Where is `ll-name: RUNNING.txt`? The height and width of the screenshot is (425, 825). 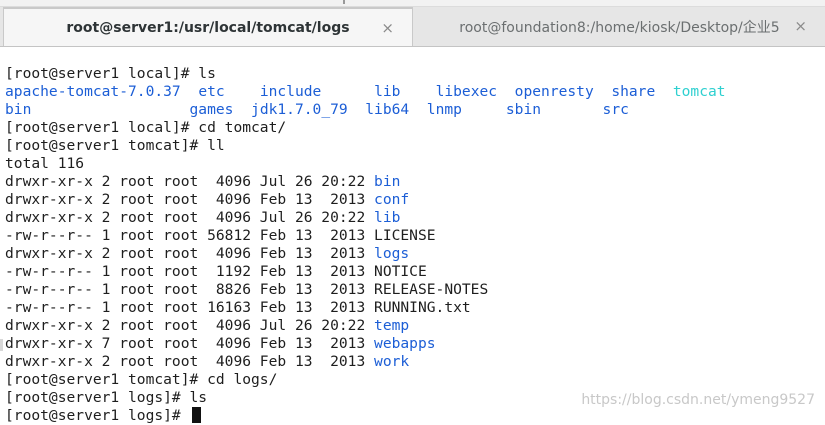 ll-name: RUNNING.txt is located at coordinates (422, 307).